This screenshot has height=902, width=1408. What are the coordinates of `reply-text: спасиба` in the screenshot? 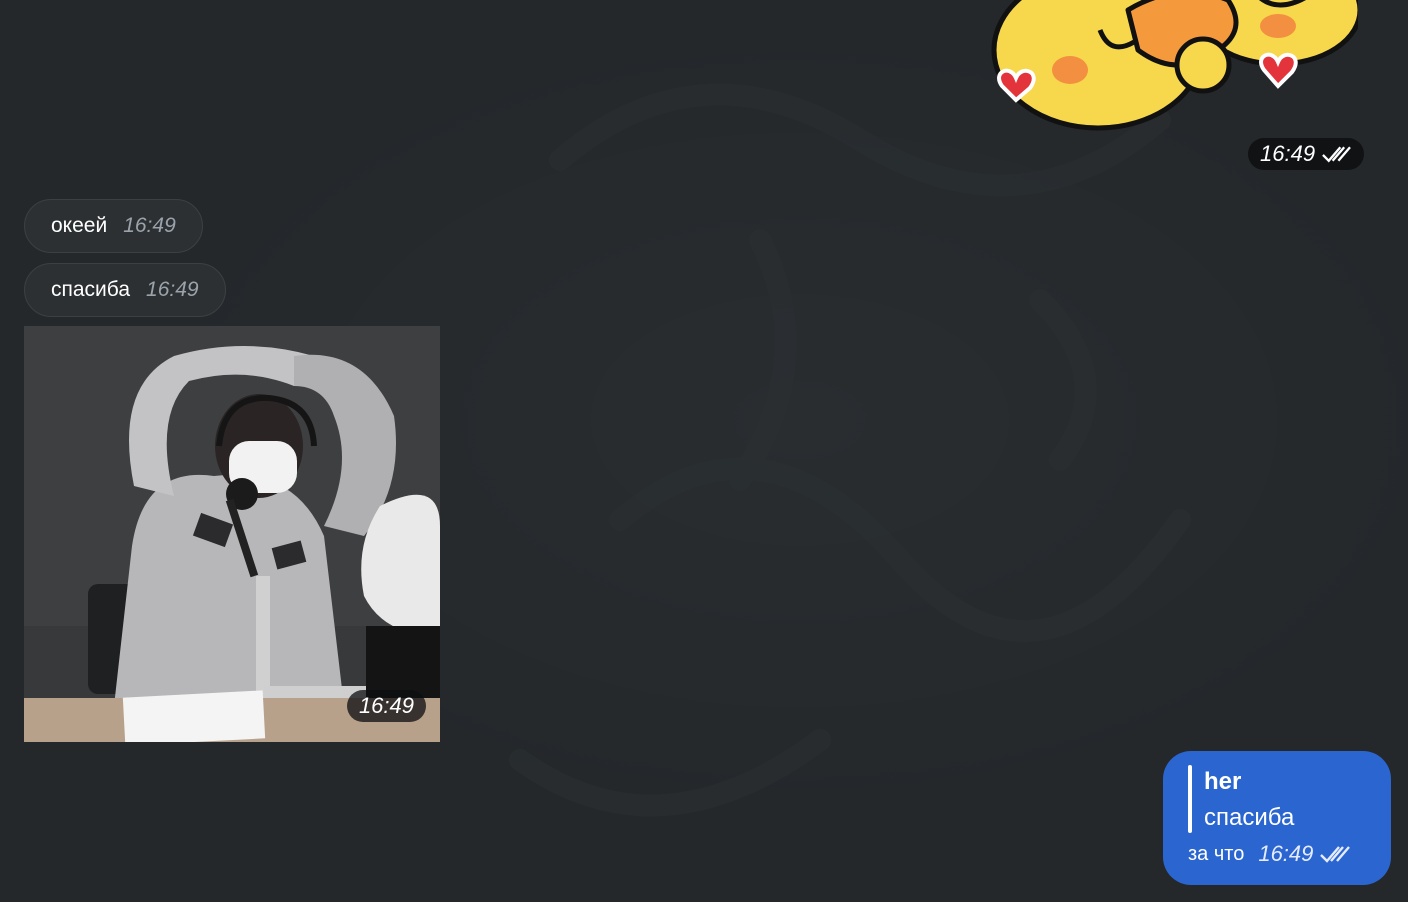 It's located at (1249, 817).